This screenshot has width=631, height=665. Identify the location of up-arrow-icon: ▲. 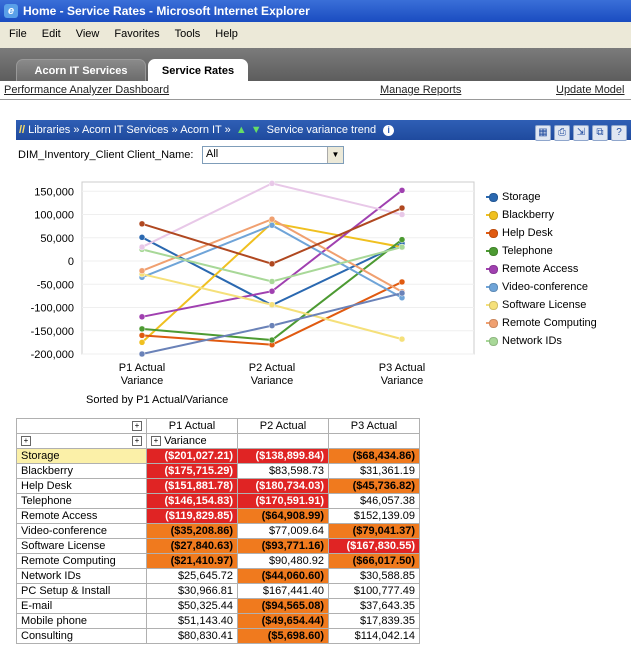
(241, 130).